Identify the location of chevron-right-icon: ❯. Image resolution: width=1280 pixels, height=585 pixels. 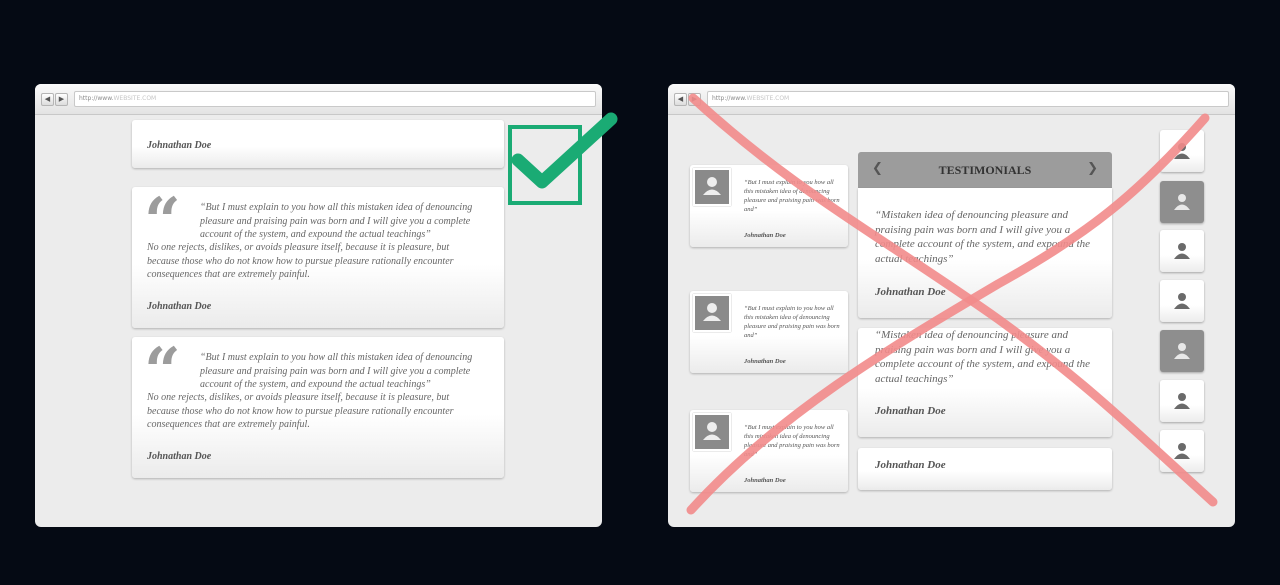
(1092, 168).